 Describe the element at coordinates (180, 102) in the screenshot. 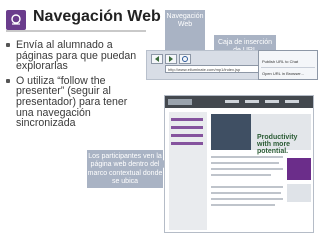

I see `webpage-logo` at that location.